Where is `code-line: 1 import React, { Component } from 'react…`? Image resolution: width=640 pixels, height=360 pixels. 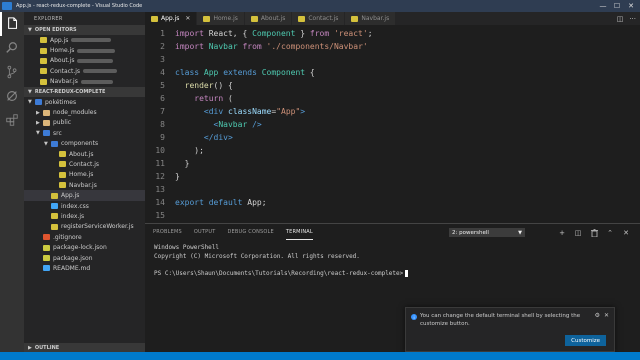
code-line: 1 import React, { Component } from 'react… is located at coordinates (392, 33).